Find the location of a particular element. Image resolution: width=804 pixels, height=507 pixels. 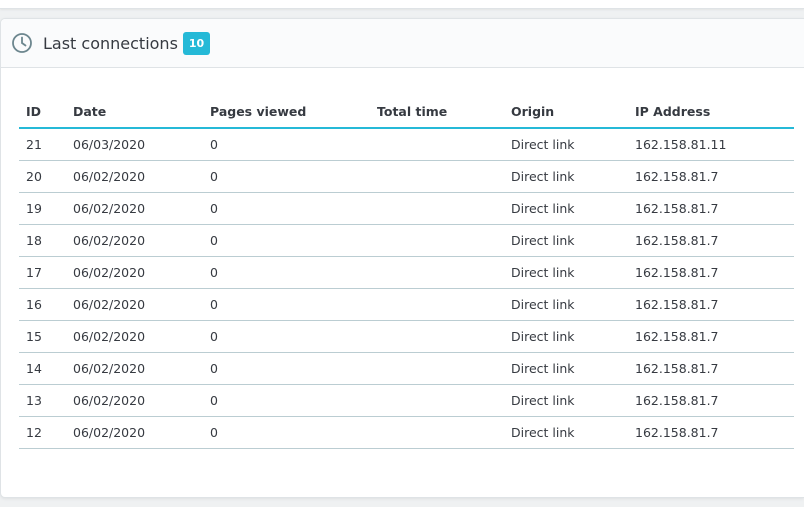

table-row: 15 06/02/2020 0 Direct link 162.158.81.7 is located at coordinates (406, 336).